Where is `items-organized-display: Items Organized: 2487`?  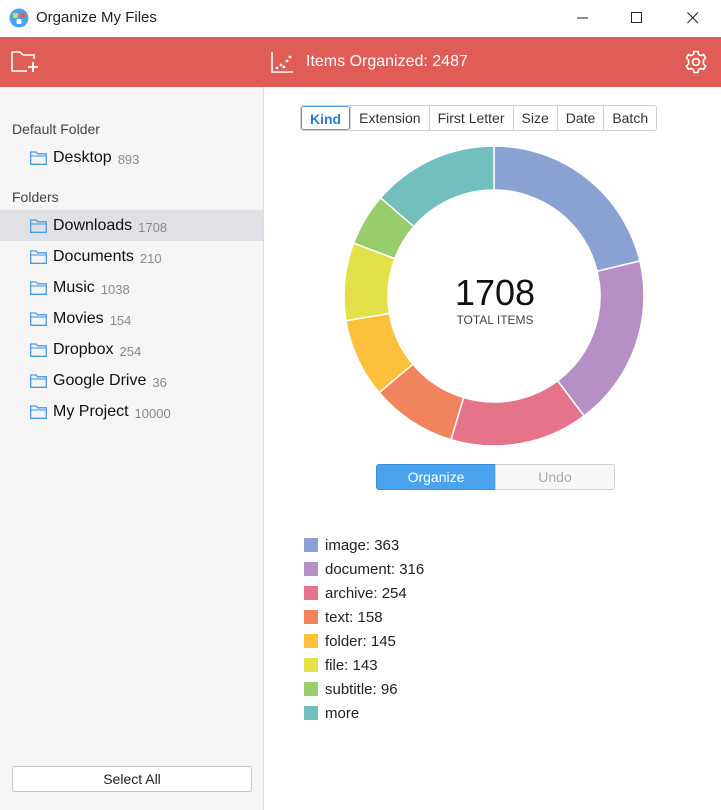 items-organized-display: Items Organized: 2487 is located at coordinates (369, 62).